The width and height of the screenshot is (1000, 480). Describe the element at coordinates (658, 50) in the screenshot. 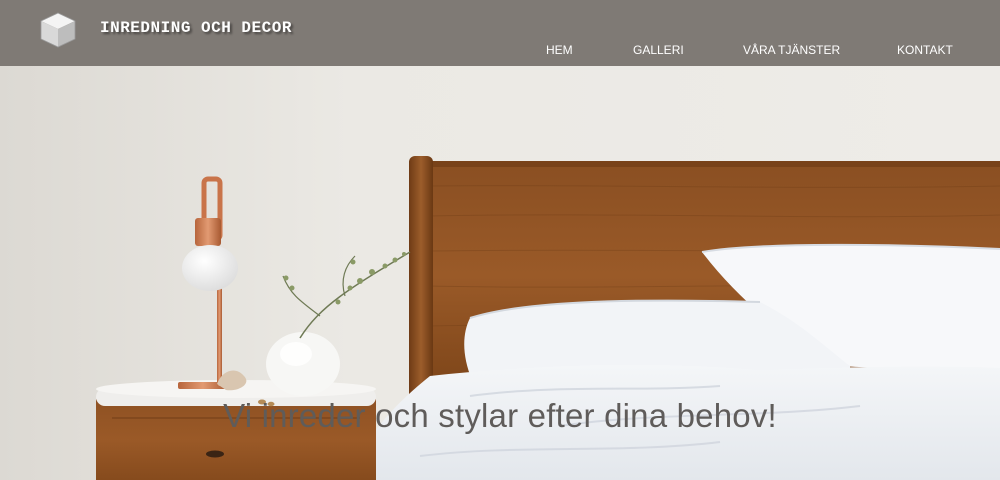

I see `nav-link-galleri: GALLERI` at that location.